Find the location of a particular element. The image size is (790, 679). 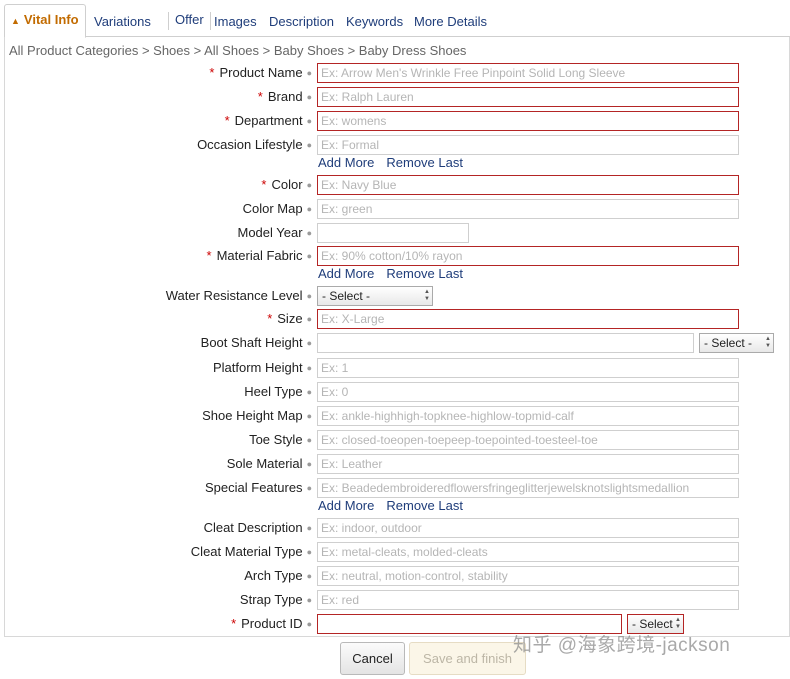

tab-description: Description is located at coordinates (301, 22).